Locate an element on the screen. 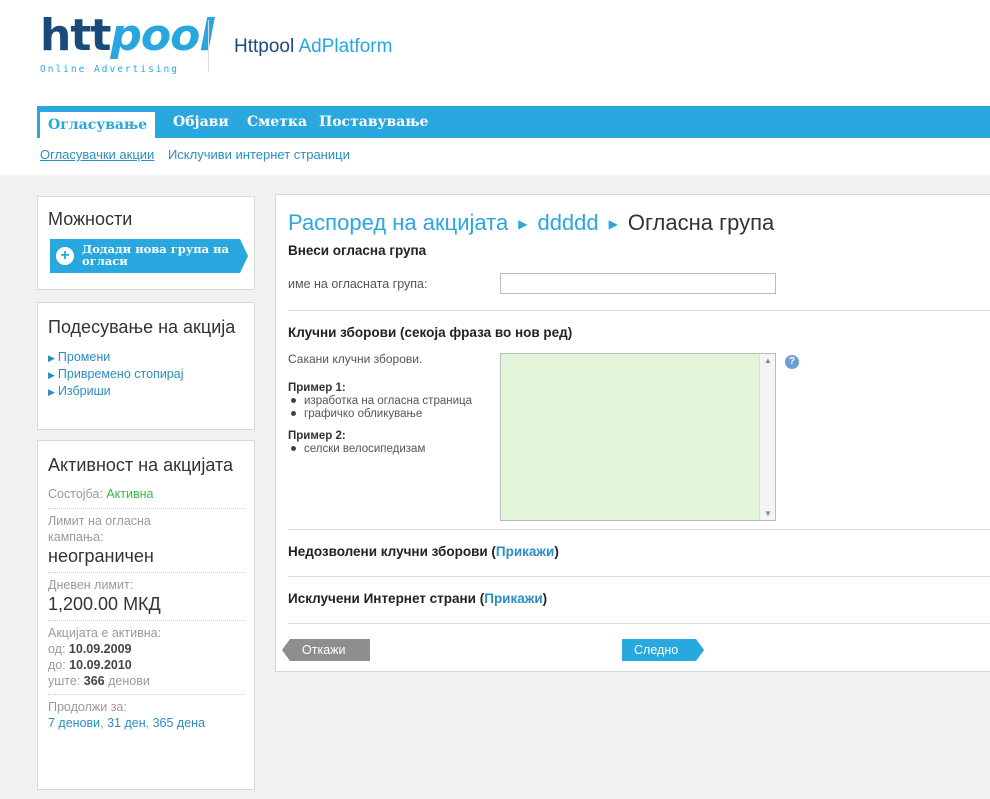  nav-tab-account: Сметка is located at coordinates (277, 122).